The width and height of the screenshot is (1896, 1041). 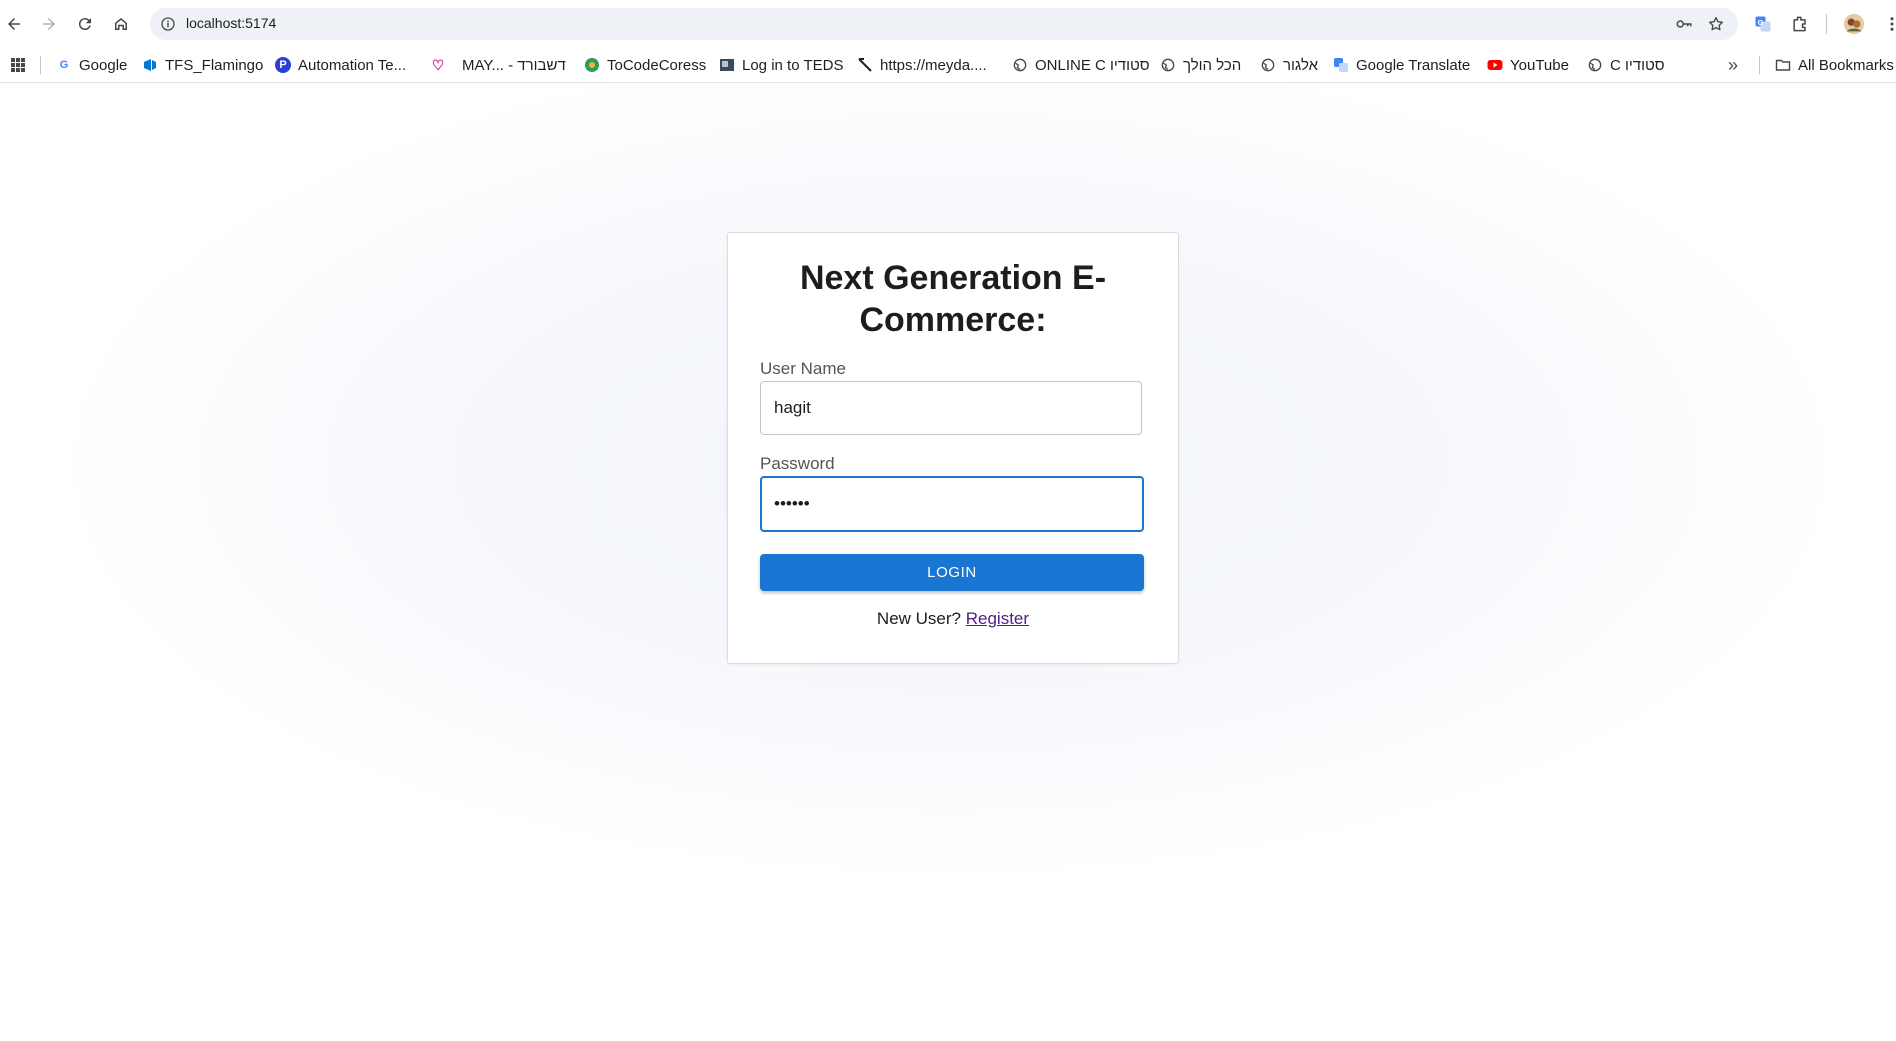 I want to click on all-bookmarks-label: All Bookmarks, so click(x=1846, y=65).